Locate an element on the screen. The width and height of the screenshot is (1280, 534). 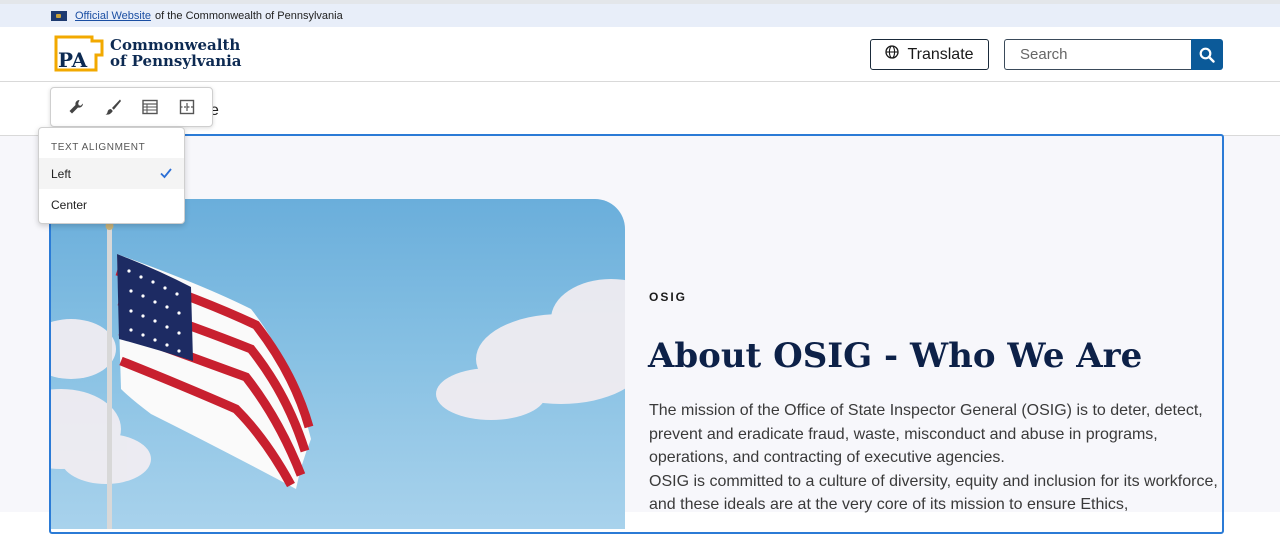
globe-icon is located at coordinates (892, 54).